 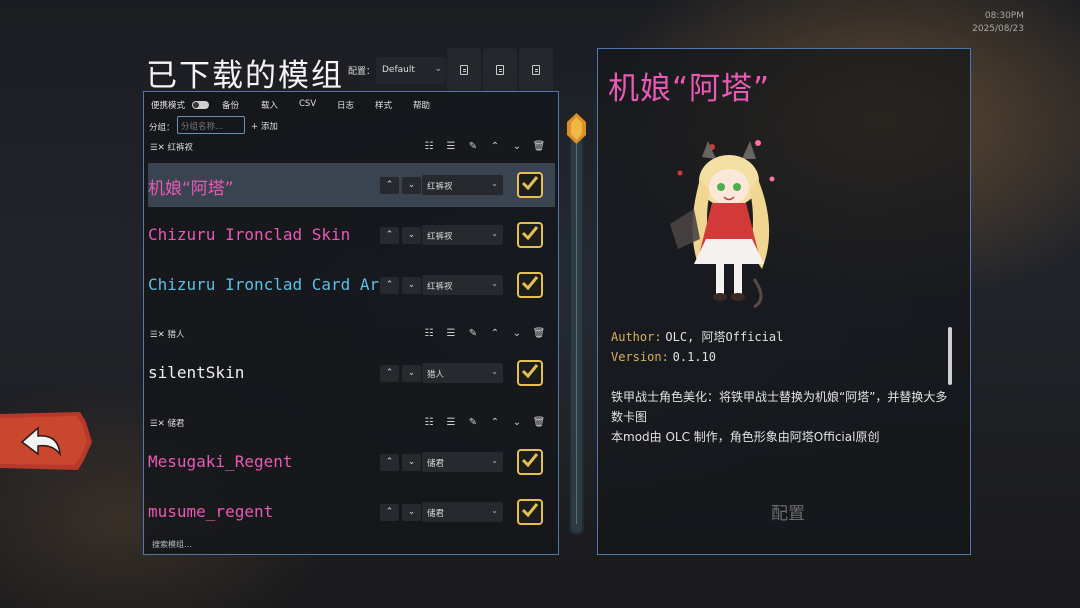 What do you see at coordinates (351, 185) in the screenshot?
I see `mod-row: 机娘“阿塔” ⌃ ⌄ 红裤衩 ⌄` at bounding box center [351, 185].